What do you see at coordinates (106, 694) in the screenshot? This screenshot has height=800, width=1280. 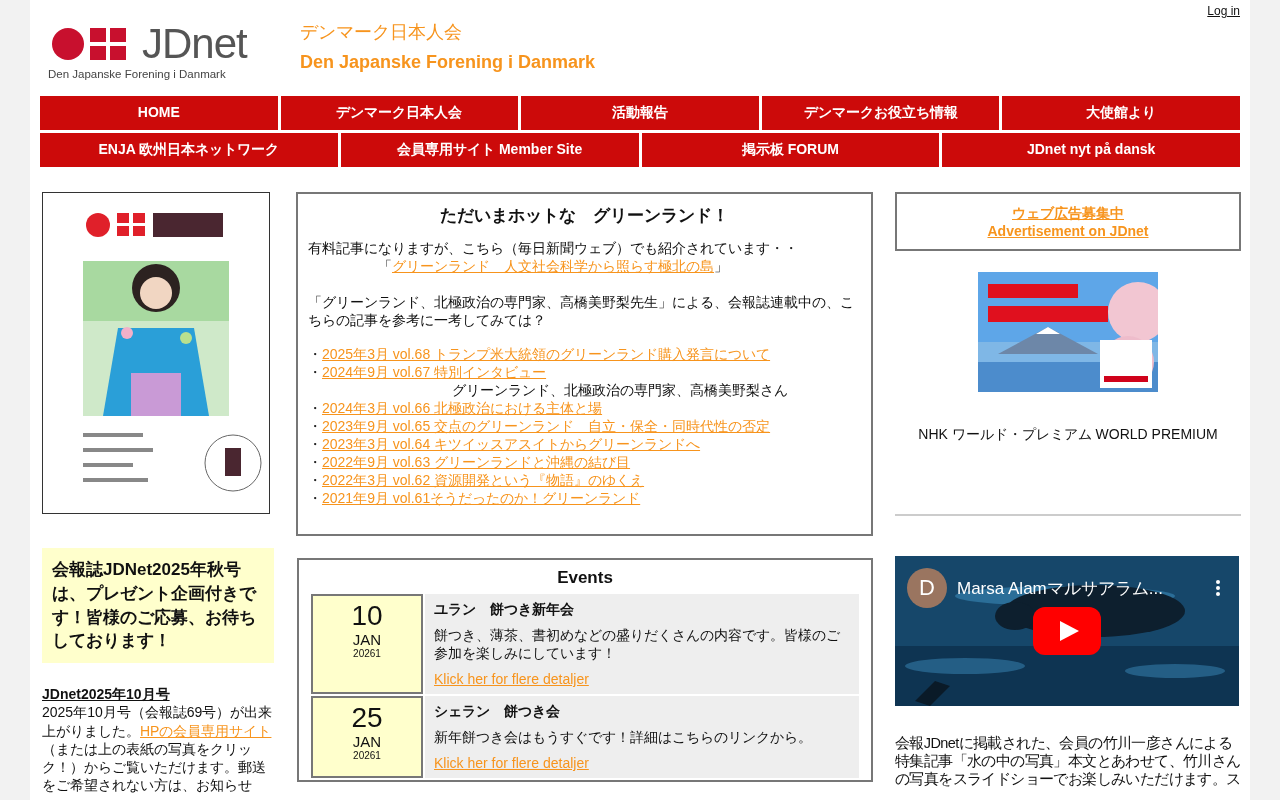 I see `issue-title: JDnet2025年10月号` at bounding box center [106, 694].